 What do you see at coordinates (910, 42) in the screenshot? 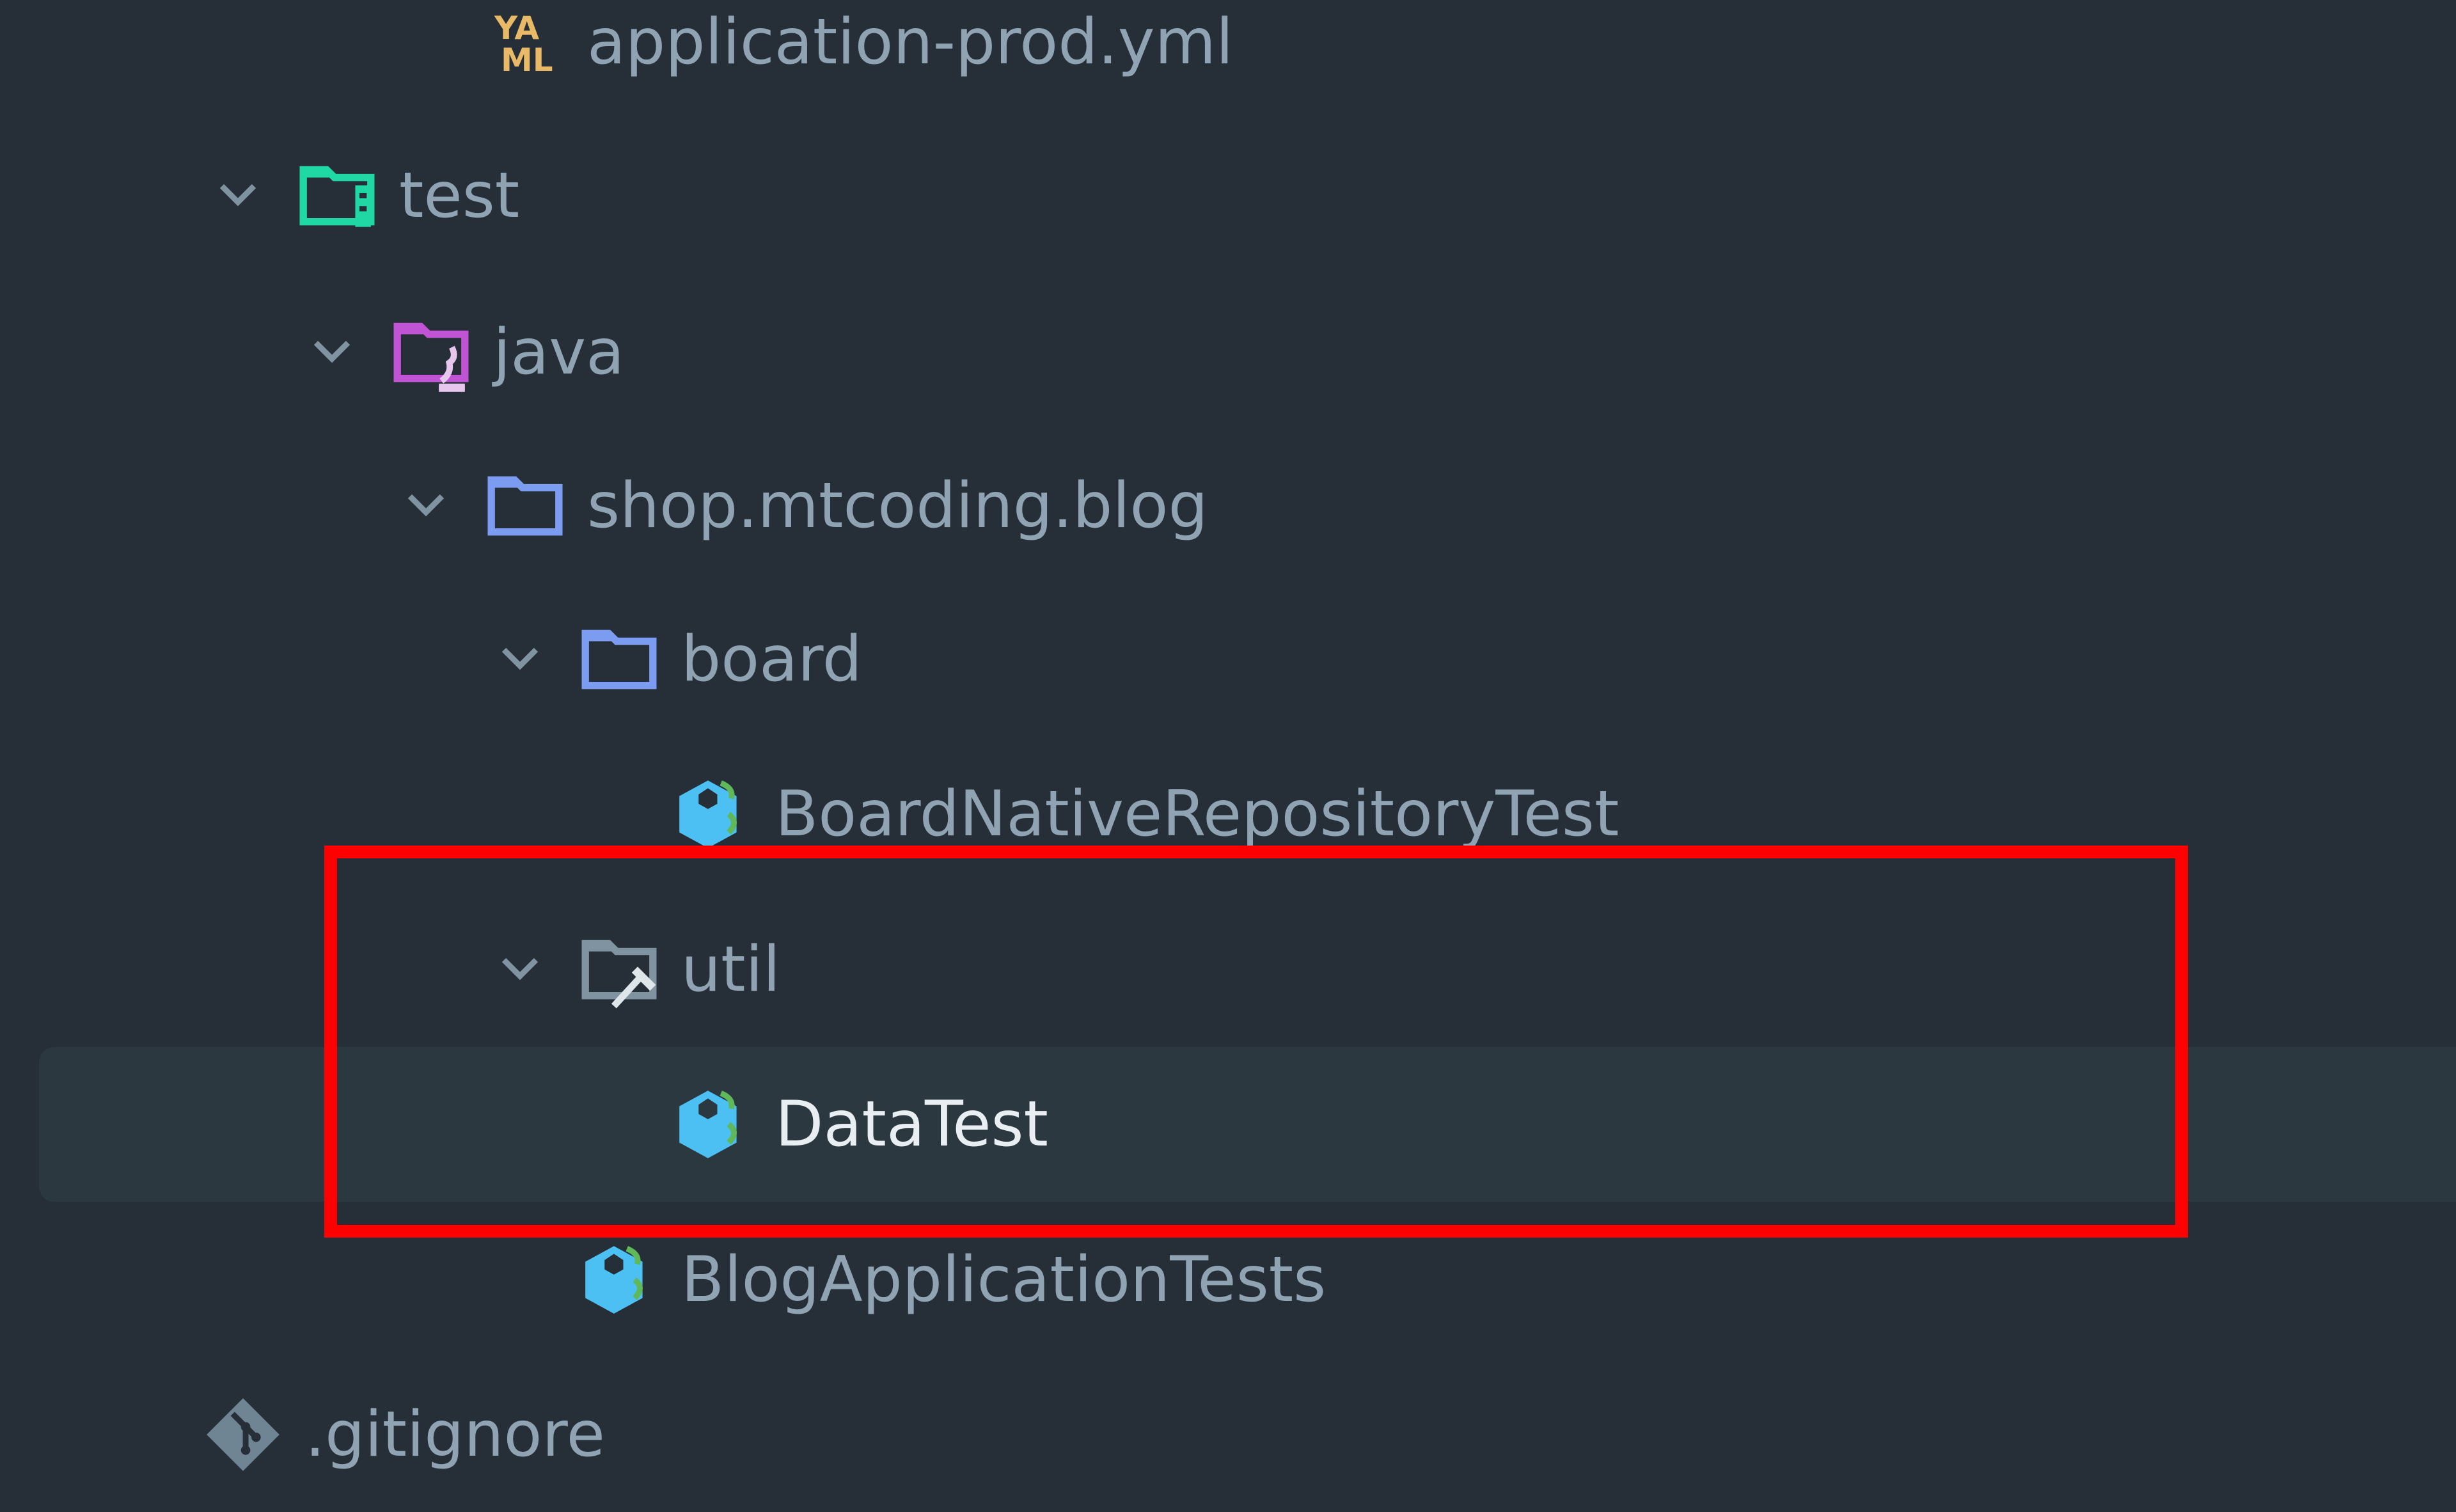
I see `tree-item-label: application-prod.yml` at bounding box center [910, 42].